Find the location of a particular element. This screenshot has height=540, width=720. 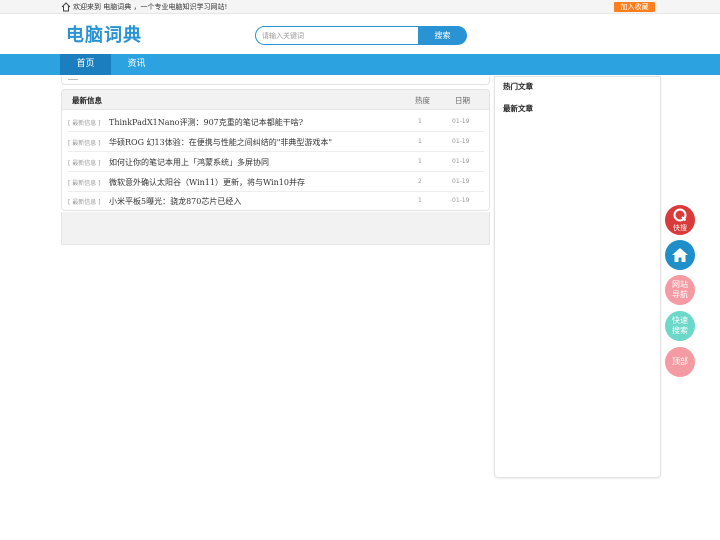

nav-item-home: 首页 is located at coordinates (85, 64).